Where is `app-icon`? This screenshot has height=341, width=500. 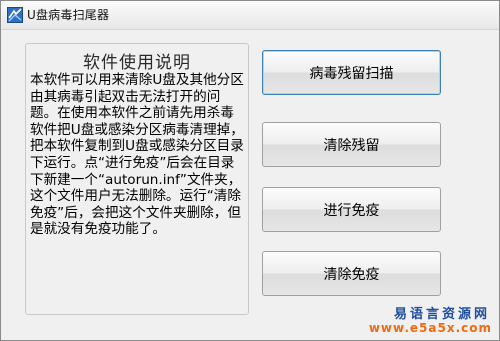
app-icon is located at coordinates (15, 15).